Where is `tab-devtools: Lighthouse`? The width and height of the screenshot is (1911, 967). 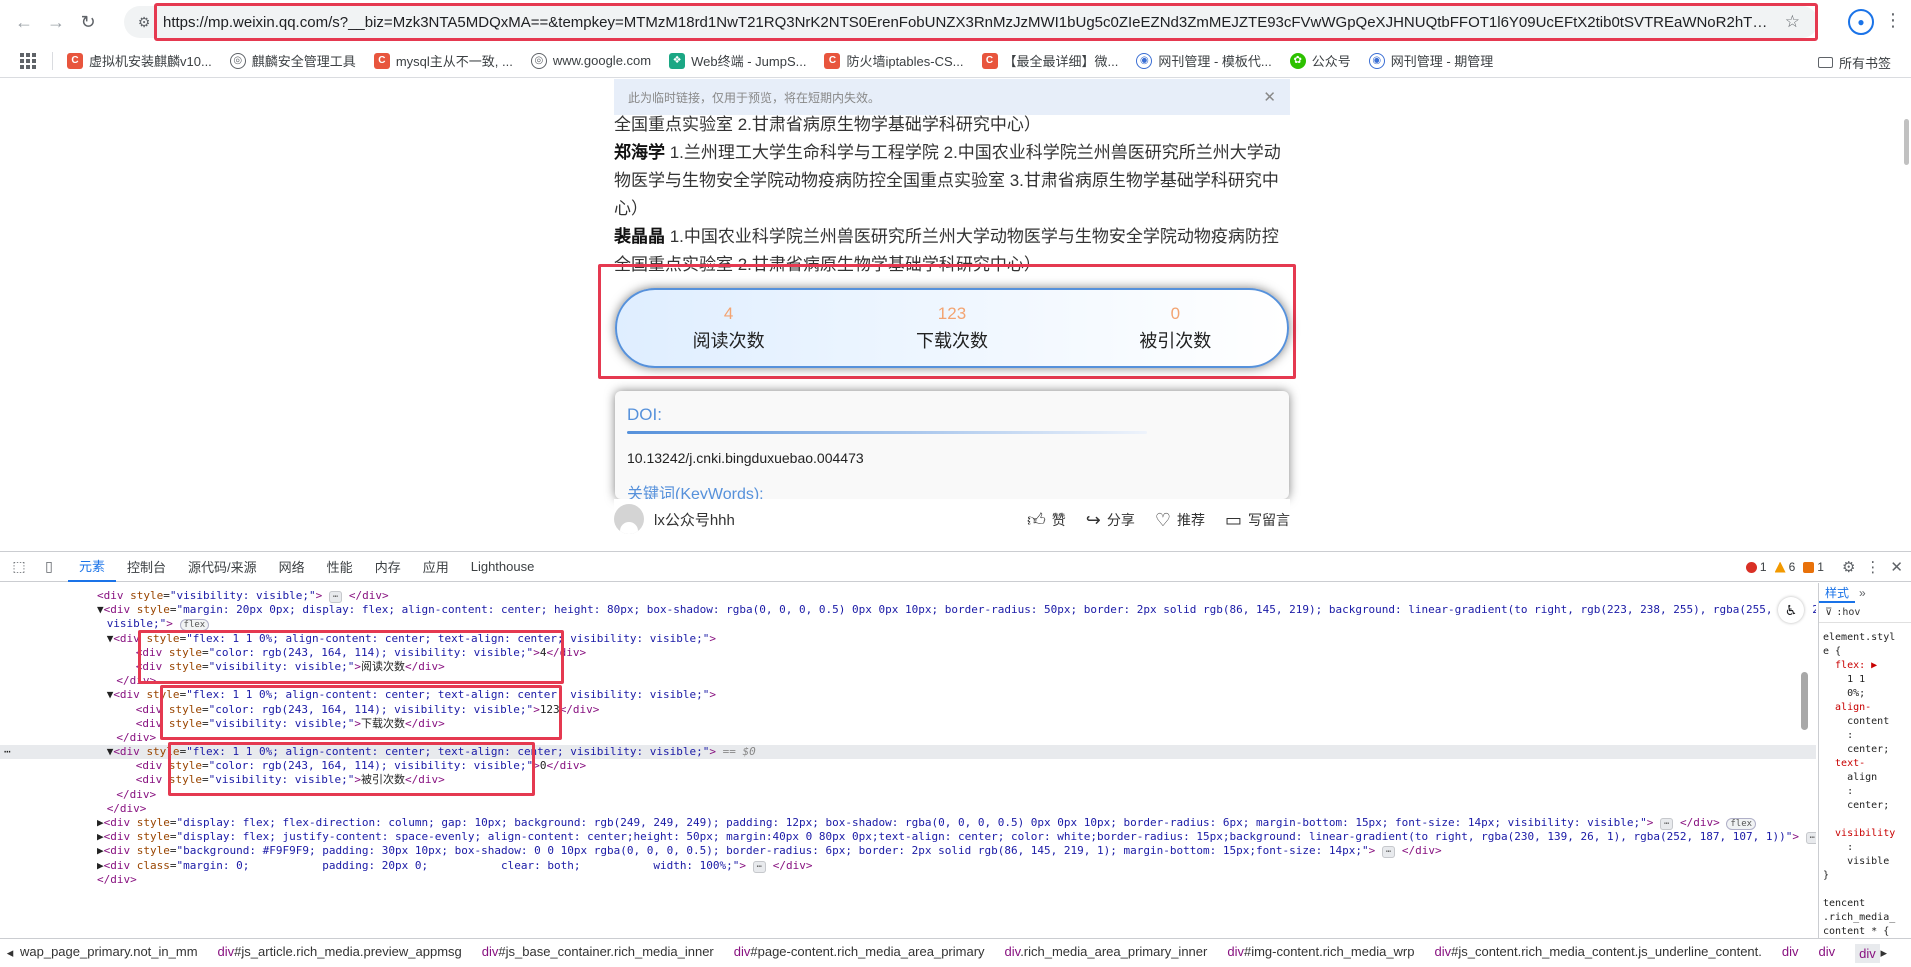 tab-devtools: Lighthouse is located at coordinates (503, 567).